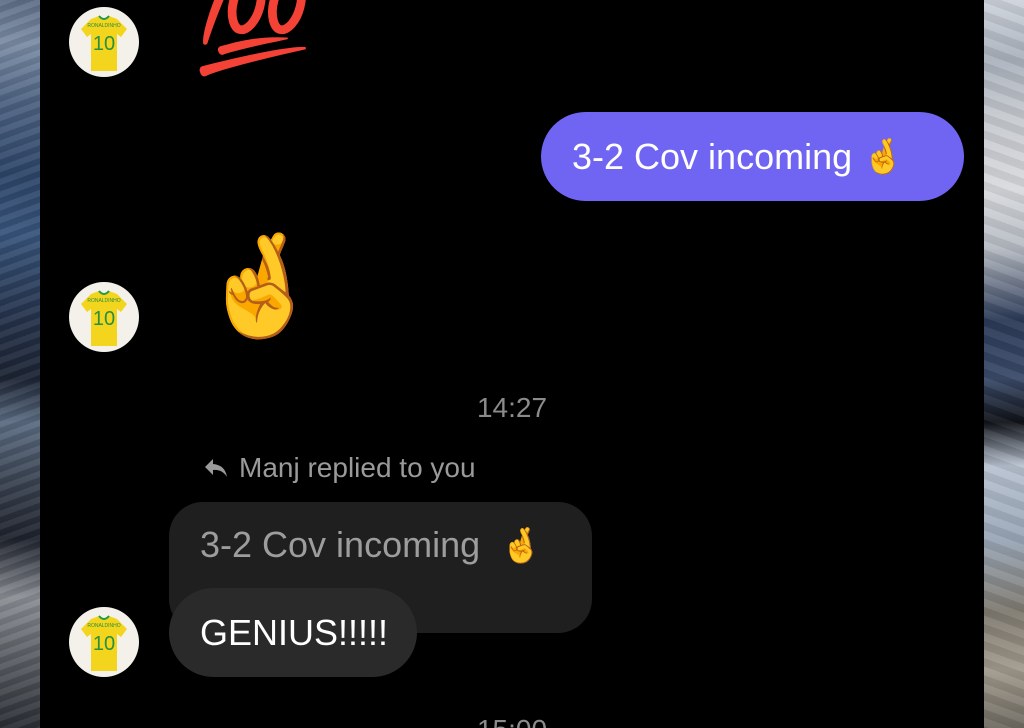 The width and height of the screenshot is (1024, 728). Describe the element at coordinates (512, 721) in the screenshot. I see `message-timestamp: 15:00` at that location.